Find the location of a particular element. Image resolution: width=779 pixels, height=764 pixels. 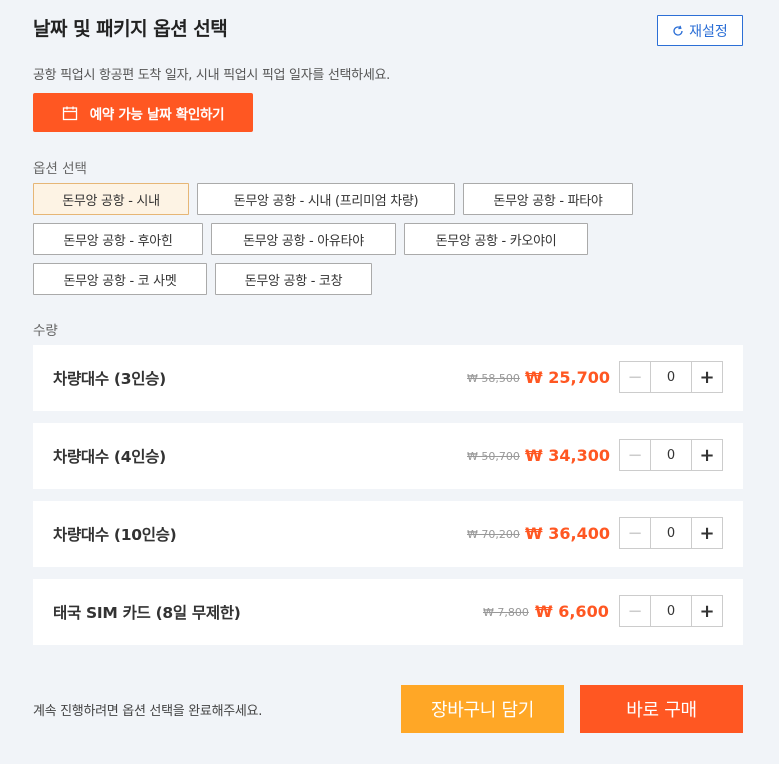

option-don-mueang-koh-samet: 돈무앙 공항 - 코 사멧 is located at coordinates (120, 279).